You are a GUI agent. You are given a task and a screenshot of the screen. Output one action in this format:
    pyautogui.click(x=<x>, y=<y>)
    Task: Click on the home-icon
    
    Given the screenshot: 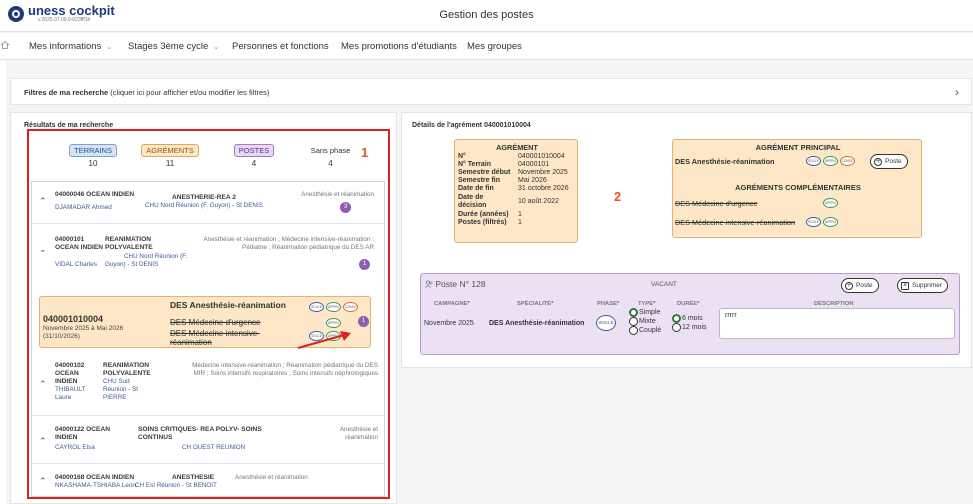 What is the action you would take?
    pyautogui.click(x=5, y=45)
    